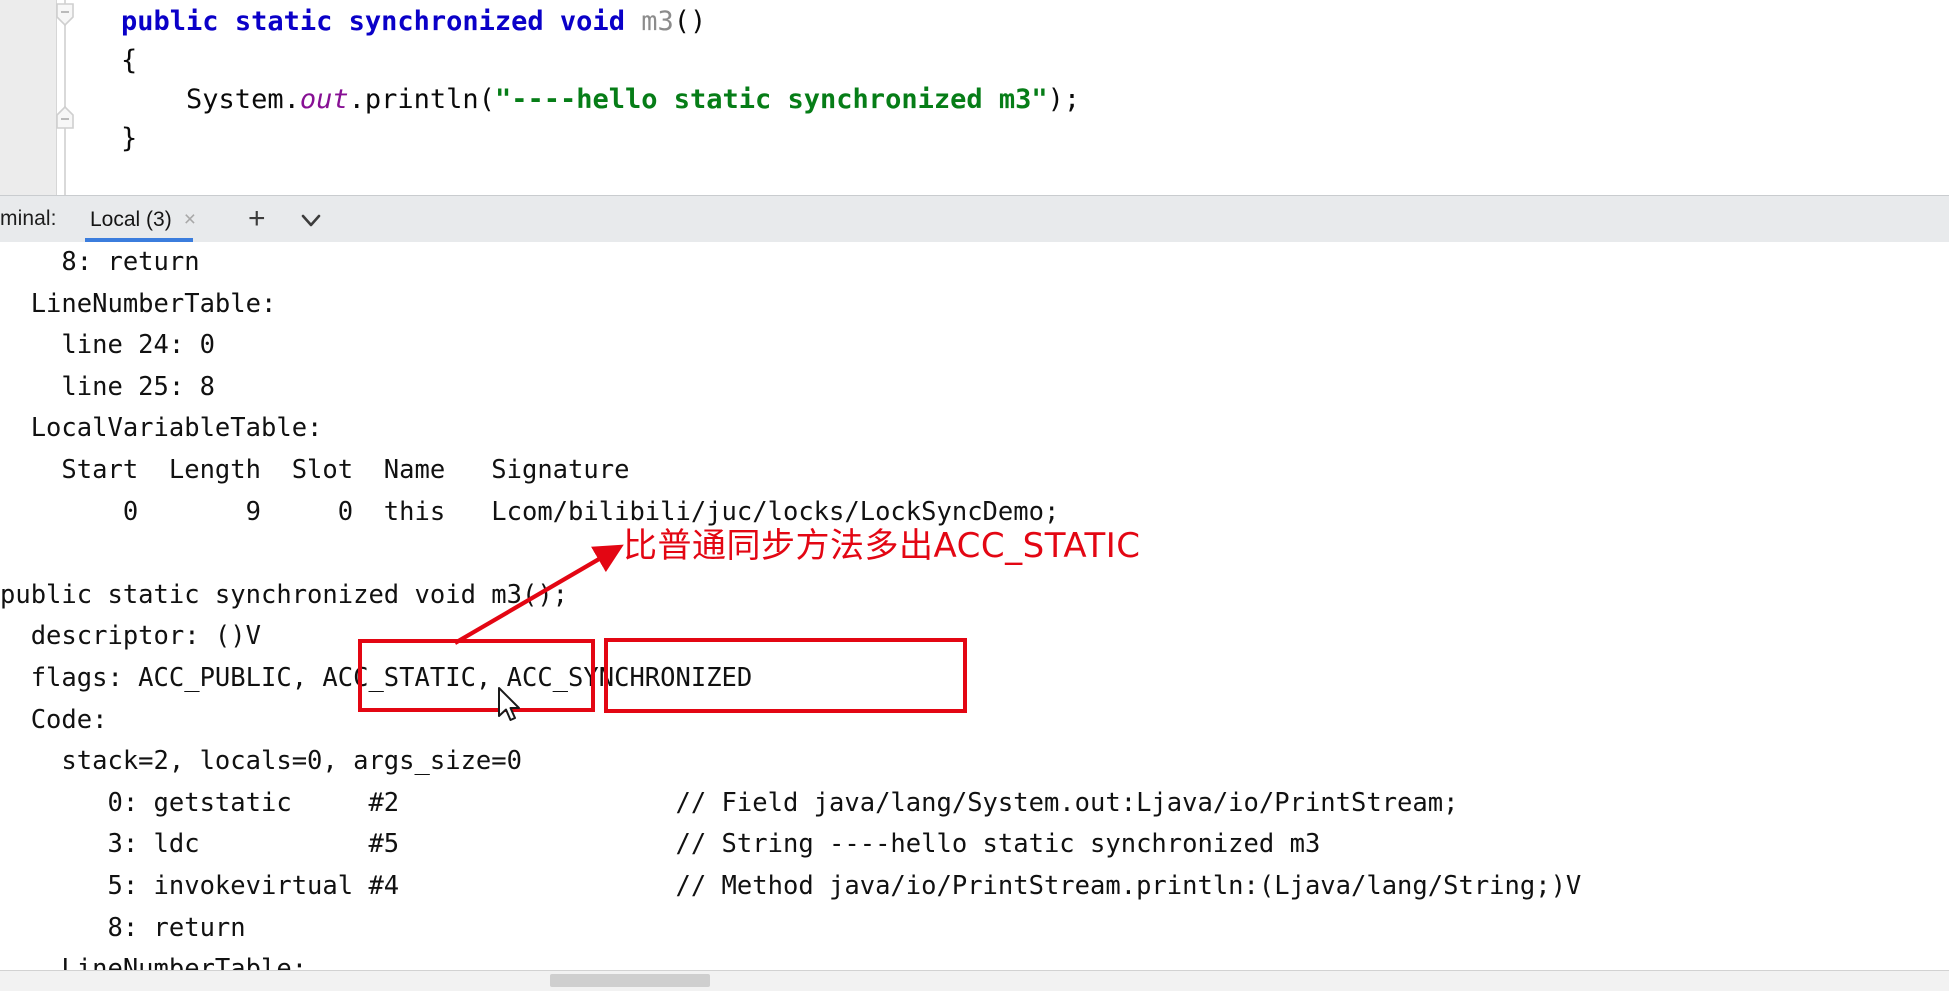 Image resolution: width=1949 pixels, height=991 pixels. Describe the element at coordinates (28, 218) in the screenshot. I see `terminal-window-label: minal:` at that location.